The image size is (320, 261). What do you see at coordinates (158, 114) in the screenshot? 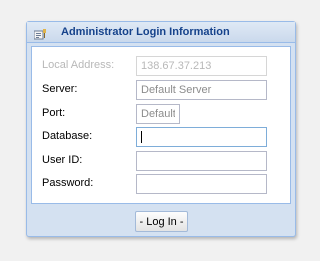
I see `port-field` at bounding box center [158, 114].